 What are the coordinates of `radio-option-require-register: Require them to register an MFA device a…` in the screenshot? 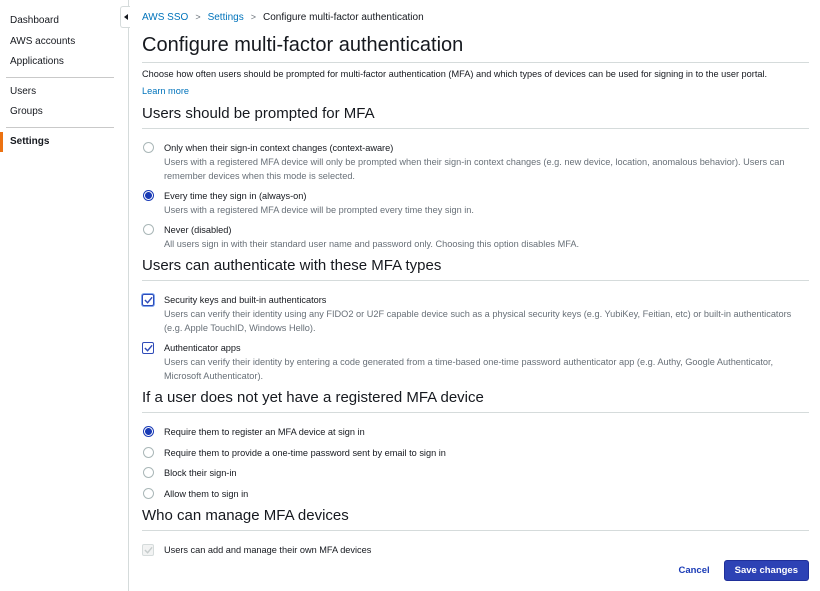 It's located at (475, 432).